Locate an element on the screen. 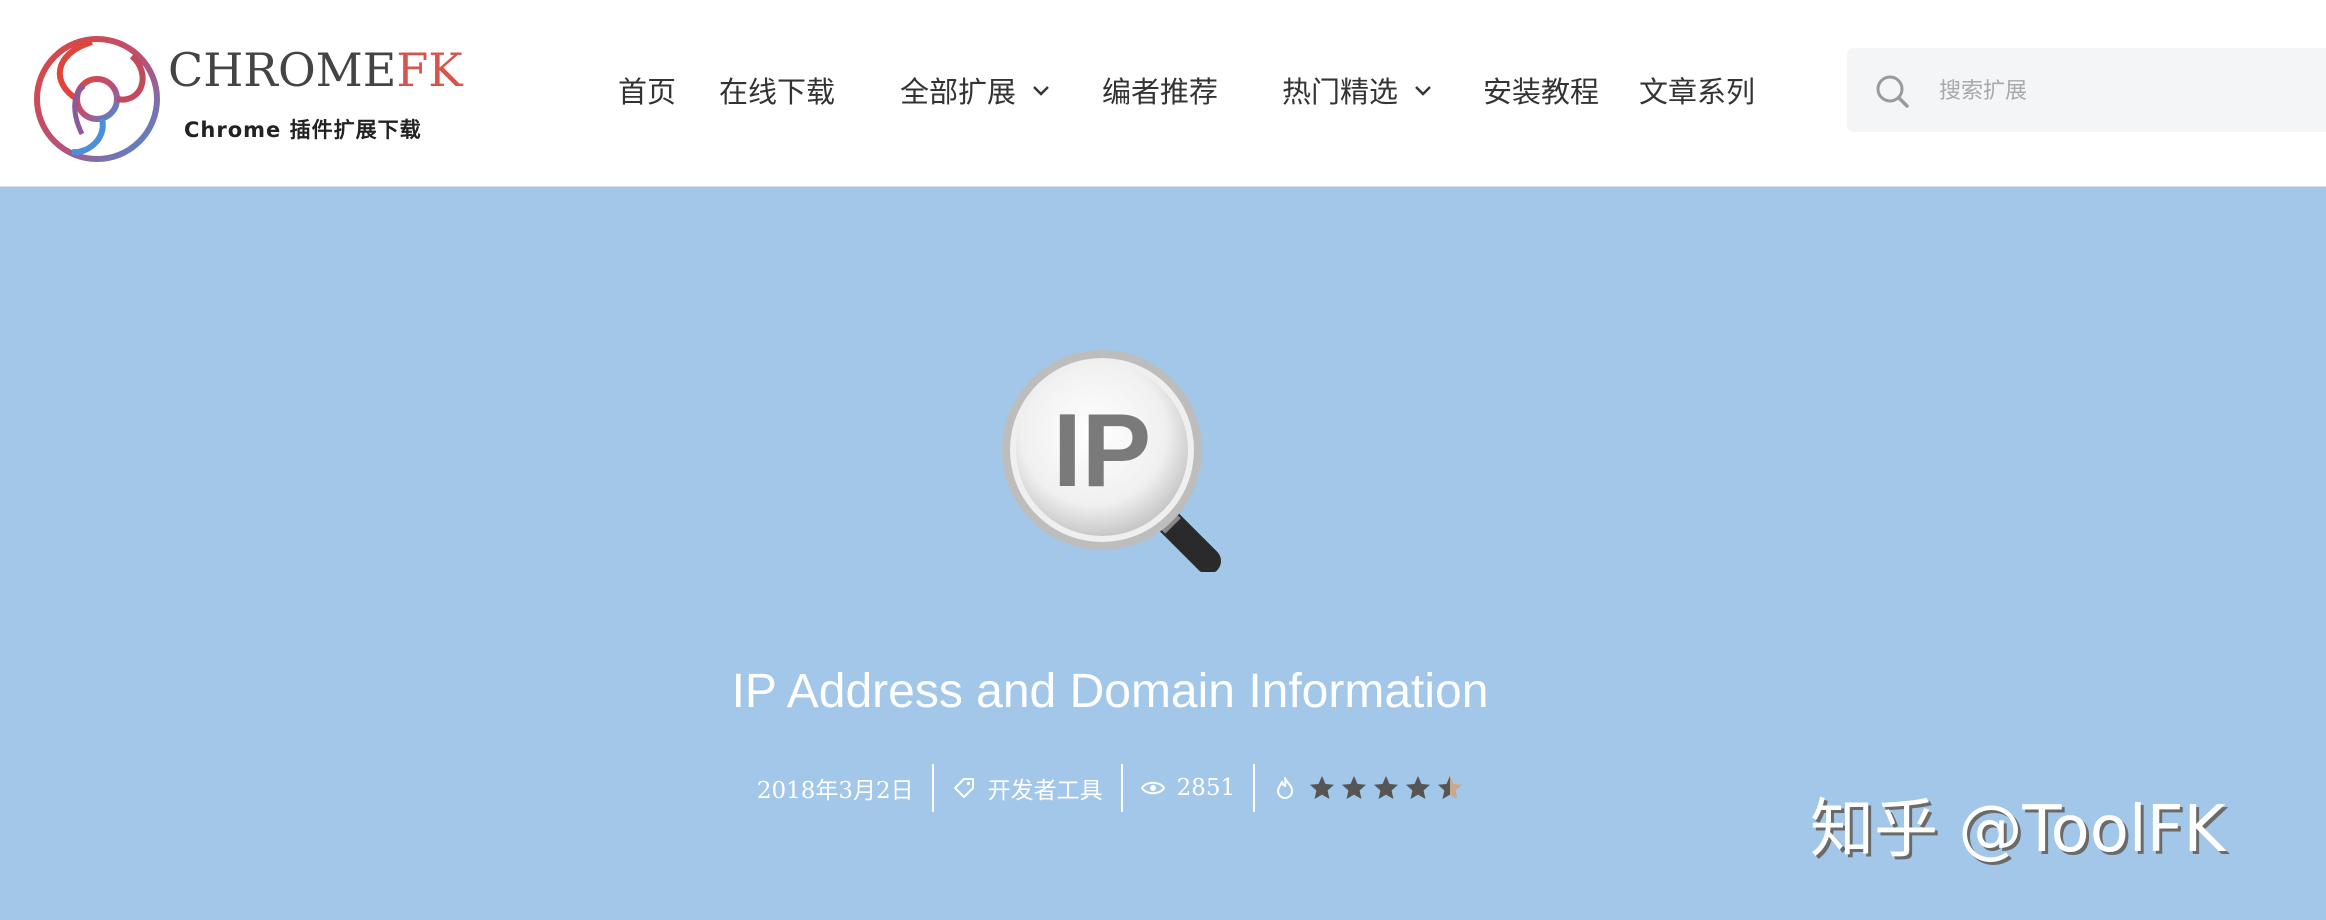  nav-item-install-tutorial: 安装教程 is located at coordinates (1541, 90).